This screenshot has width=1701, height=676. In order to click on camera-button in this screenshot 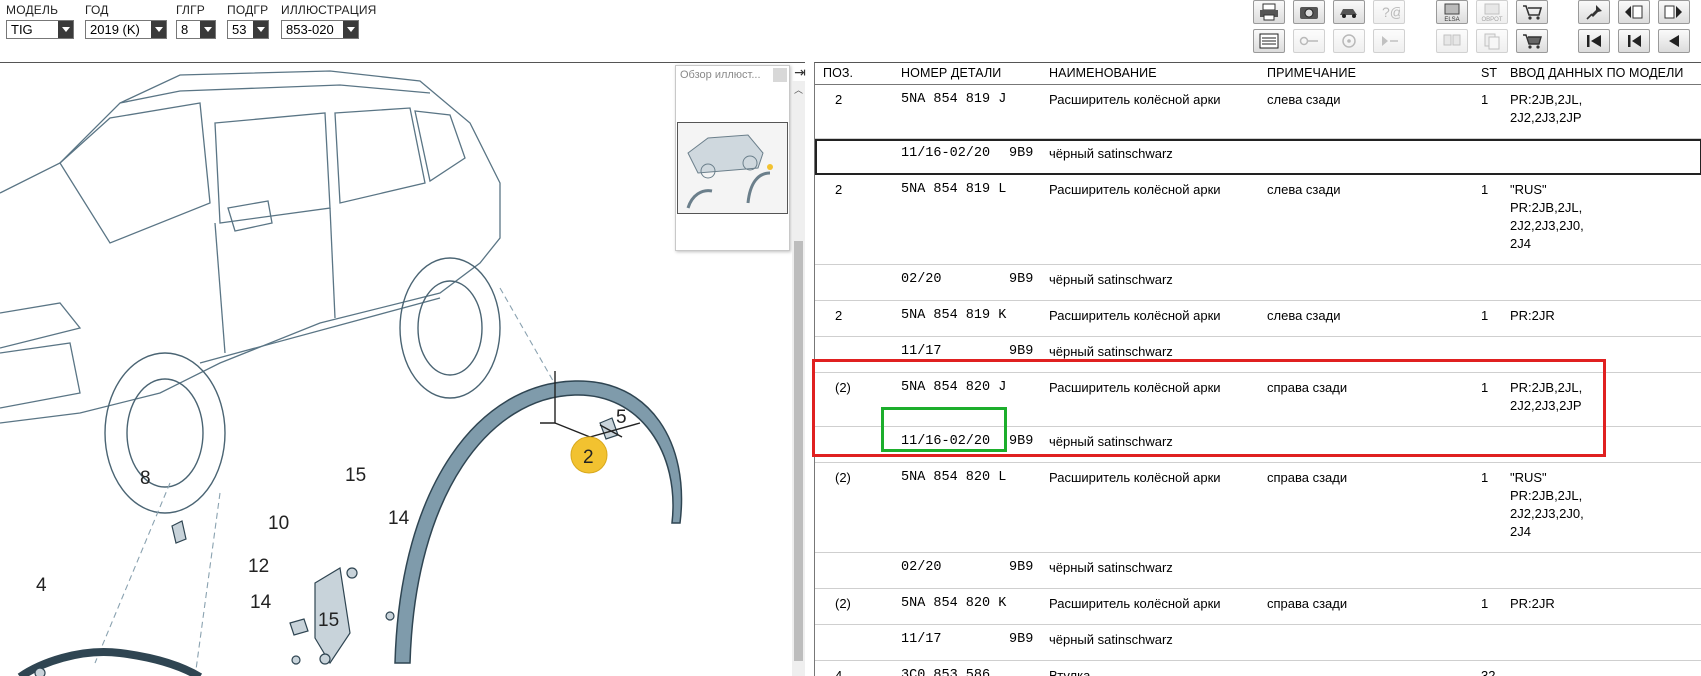, I will do `click(1309, 12)`.